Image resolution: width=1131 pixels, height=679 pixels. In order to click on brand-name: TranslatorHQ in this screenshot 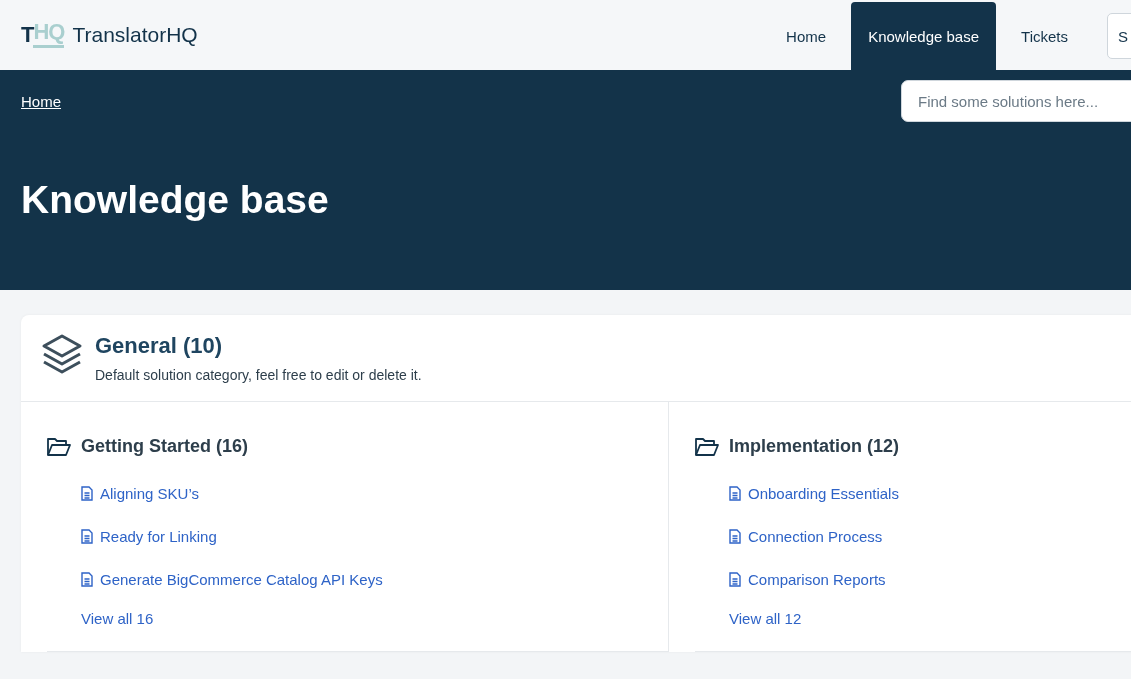, I will do `click(135, 35)`.